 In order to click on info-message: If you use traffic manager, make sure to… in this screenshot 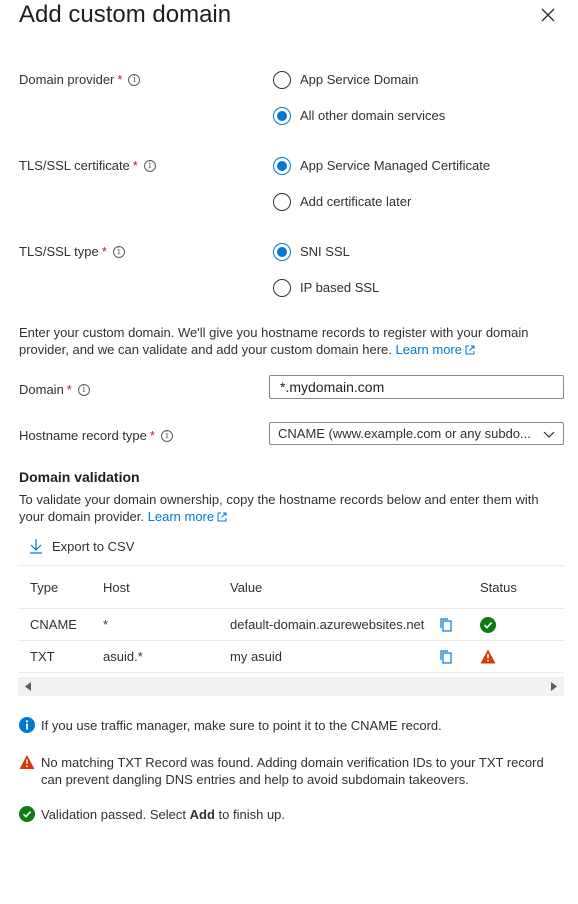, I will do `click(291, 725)`.